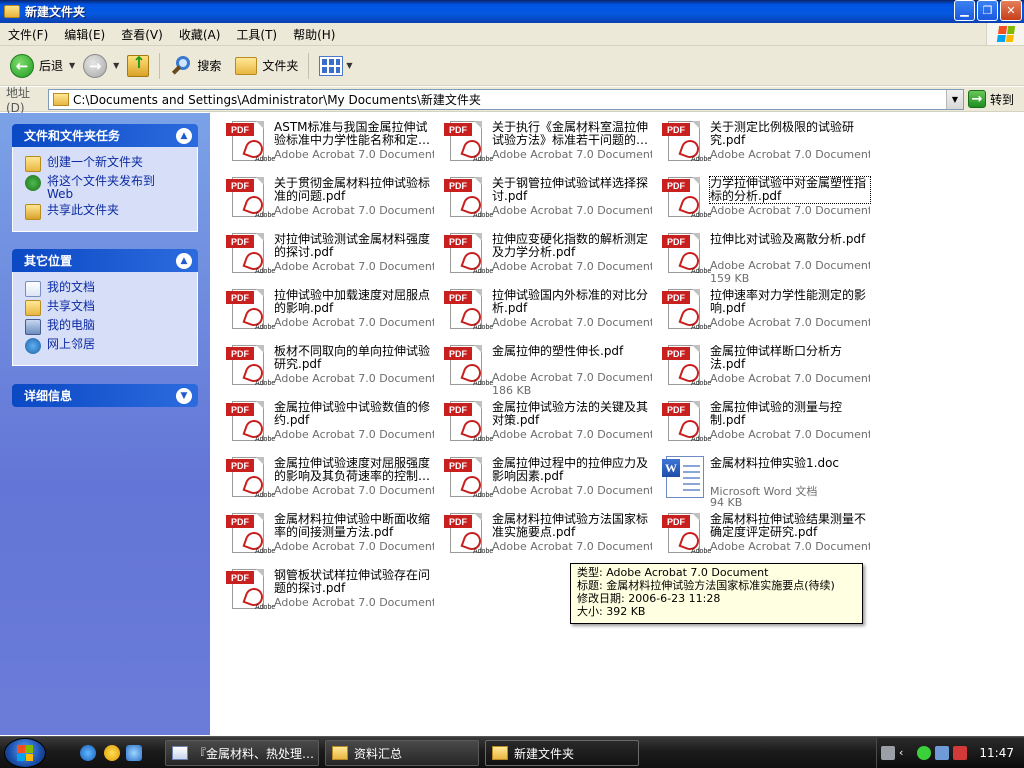 The image size is (1024, 768). I want to click on up-button, so click(138, 66).